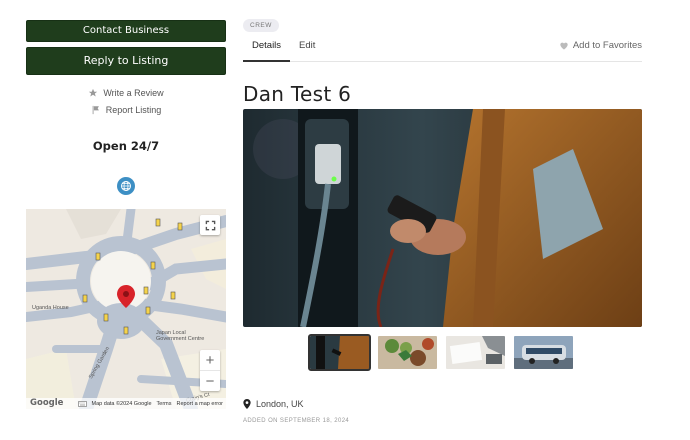  Describe the element at coordinates (82, 403) in the screenshot. I see `keyboard-icon` at that location.